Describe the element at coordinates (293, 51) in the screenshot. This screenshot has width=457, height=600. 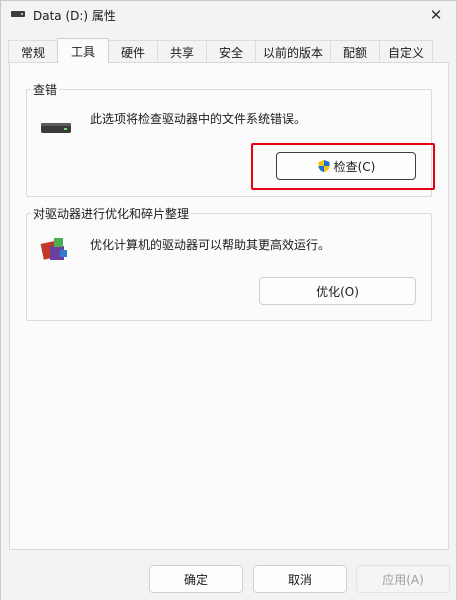
I see `tab-previous-versions: 以前的版本` at that location.